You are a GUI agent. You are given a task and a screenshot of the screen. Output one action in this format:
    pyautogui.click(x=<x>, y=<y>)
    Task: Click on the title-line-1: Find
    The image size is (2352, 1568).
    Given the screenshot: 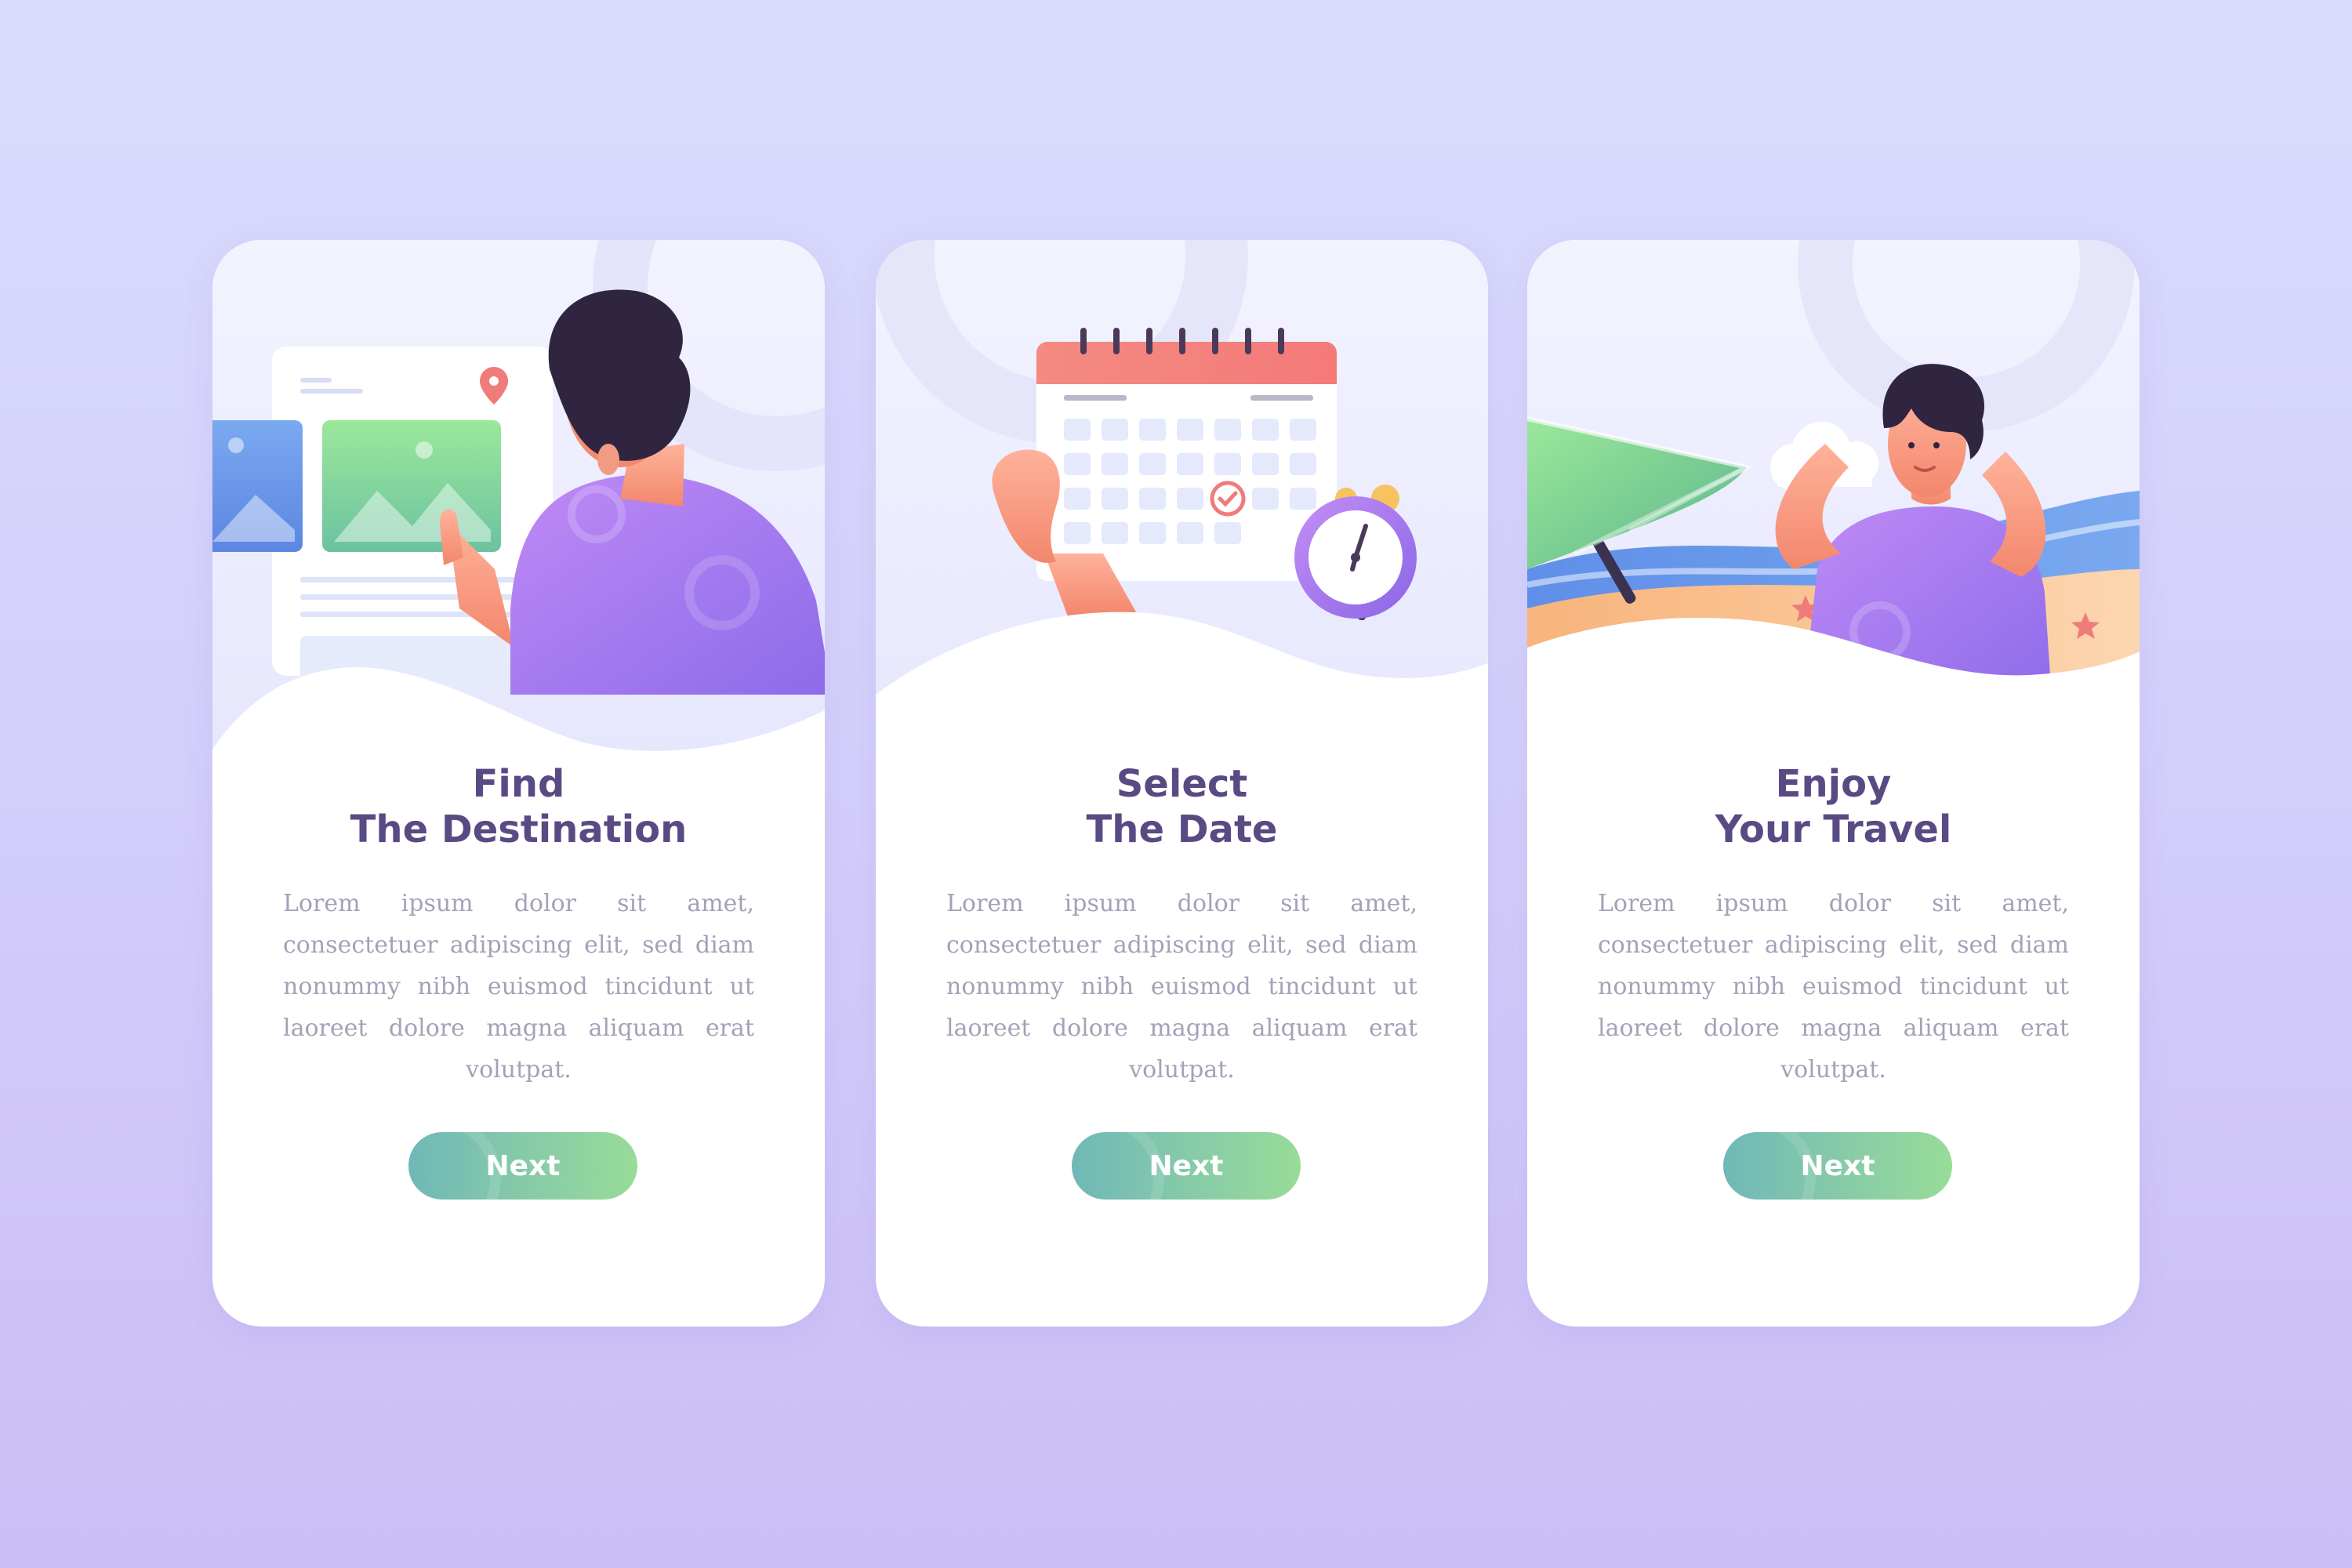 What is the action you would take?
    pyautogui.click(x=518, y=784)
    